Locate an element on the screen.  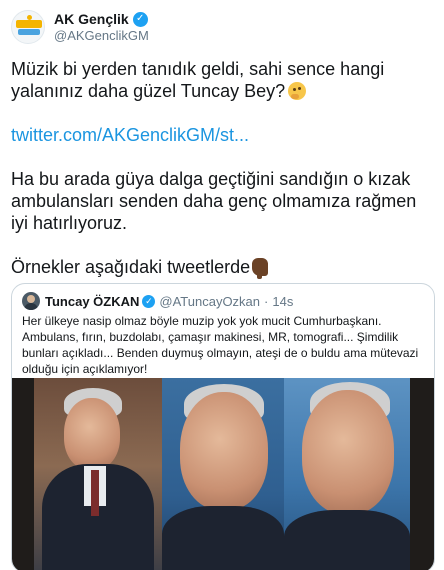
tweet-paragraph-text: Örnekler aşağıdaki tweetlerde is located at coordinates (131, 267).